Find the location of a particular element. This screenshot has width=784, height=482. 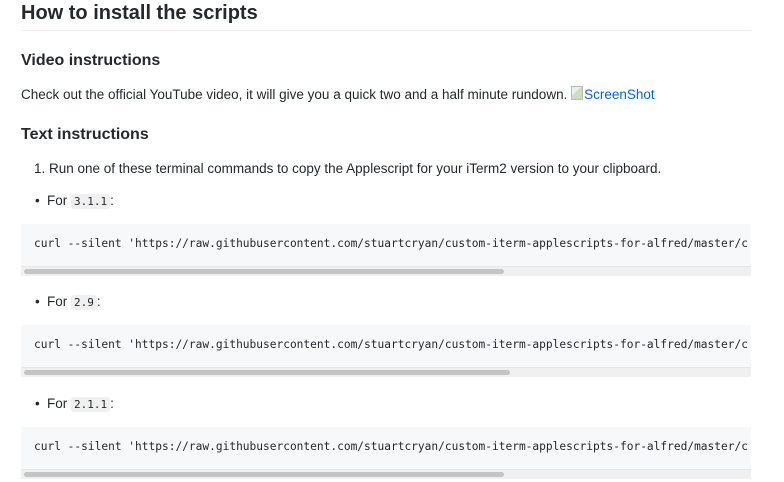

section-heading: How to install the scripts is located at coordinates (386, 15).